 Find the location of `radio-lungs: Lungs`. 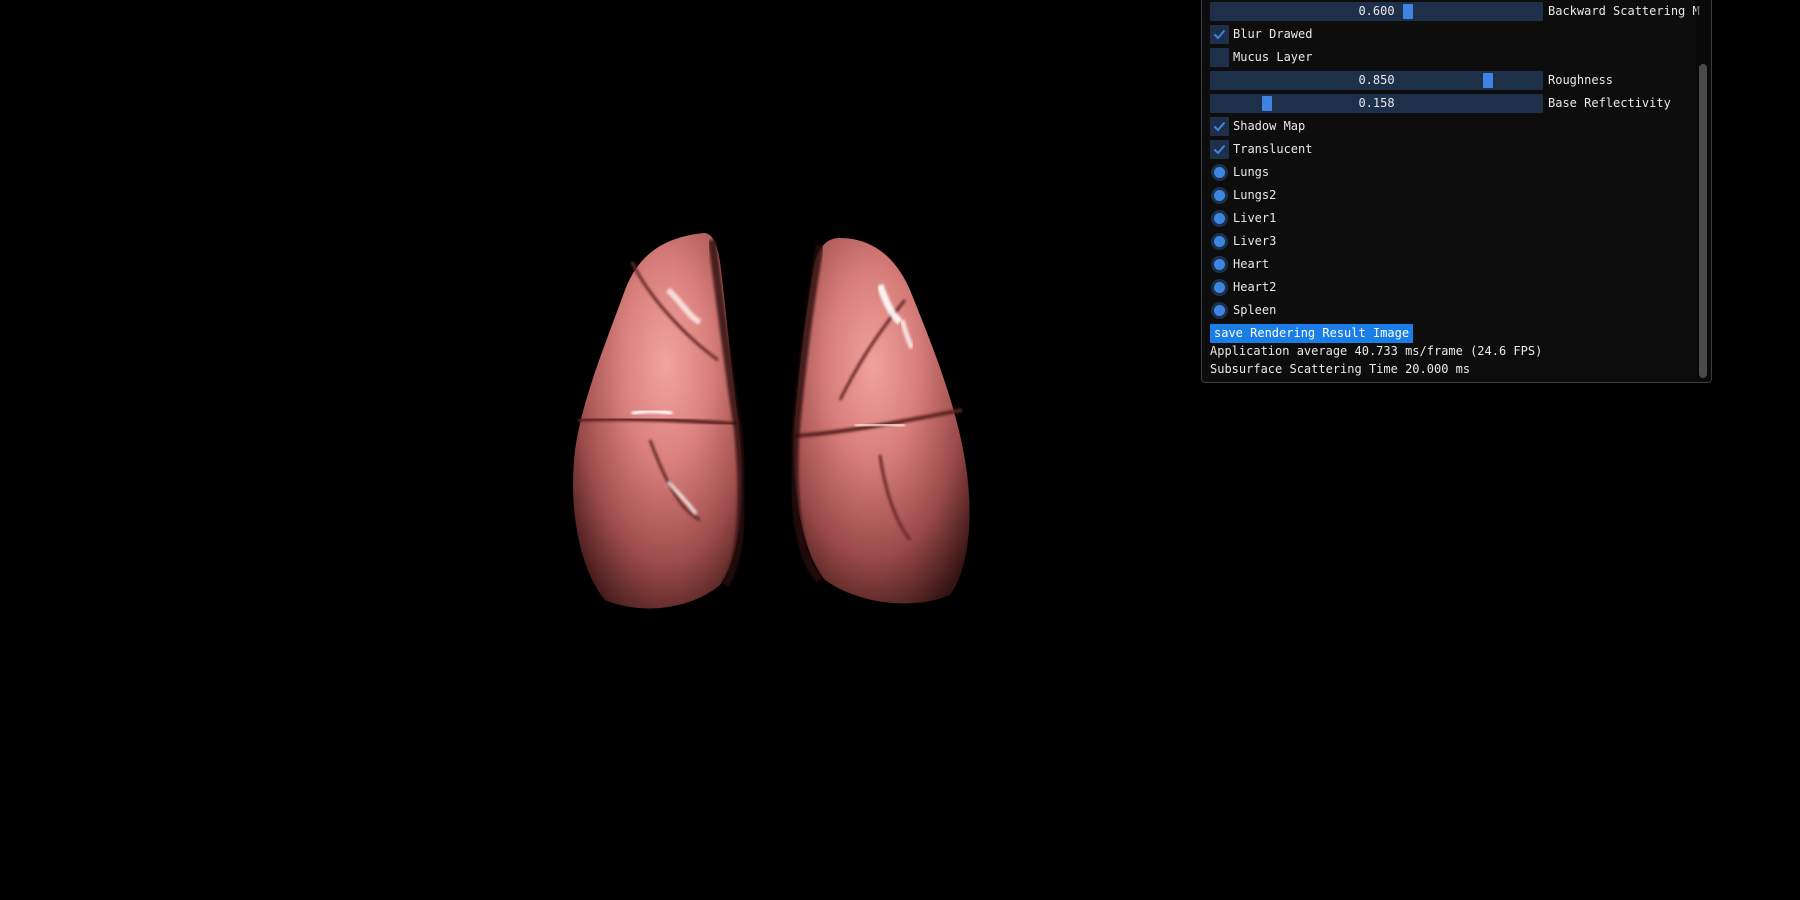

radio-lungs: Lungs is located at coordinates (1455, 172).